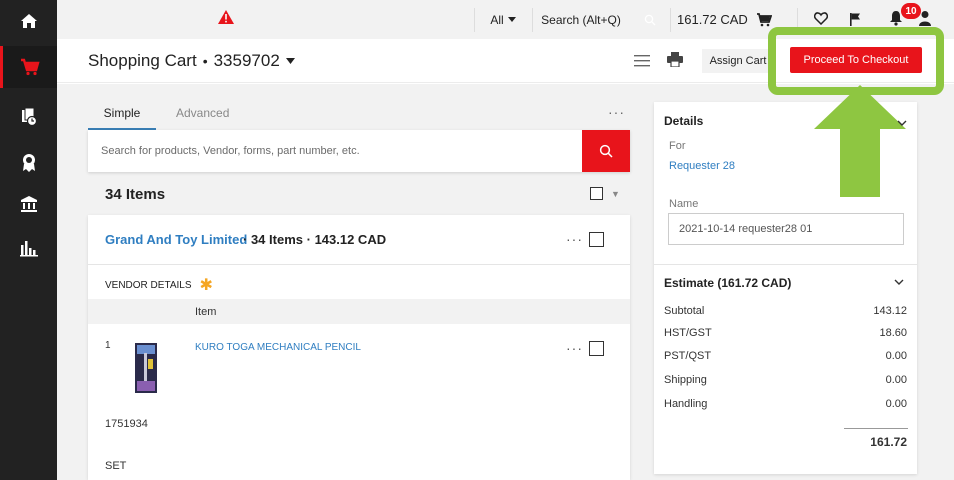 This screenshot has width=954, height=480. What do you see at coordinates (596, 348) in the screenshot?
I see `line-item-select-checkbox` at bounding box center [596, 348].